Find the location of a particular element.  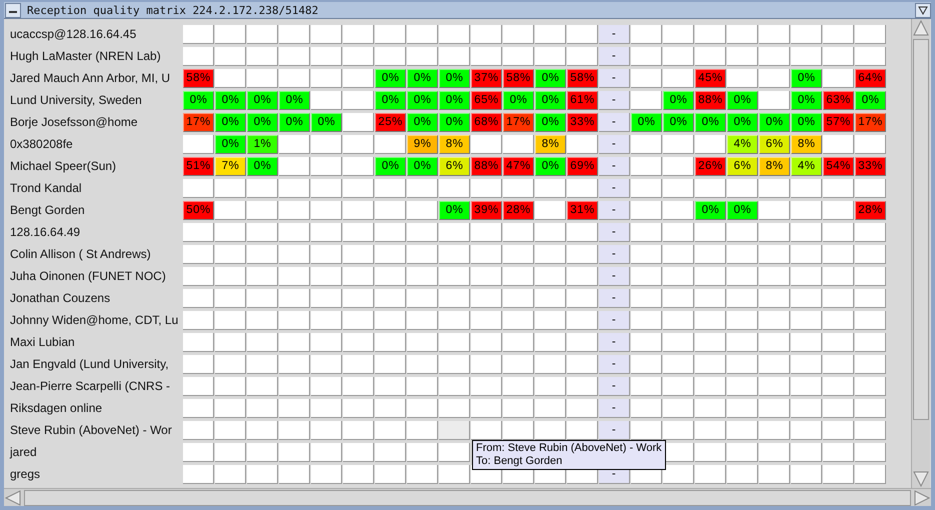

quality-cell: 88% is located at coordinates (486, 166).